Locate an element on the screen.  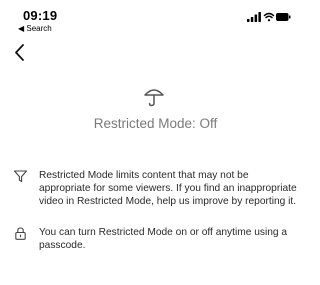
lock-icon is located at coordinates (20, 233).